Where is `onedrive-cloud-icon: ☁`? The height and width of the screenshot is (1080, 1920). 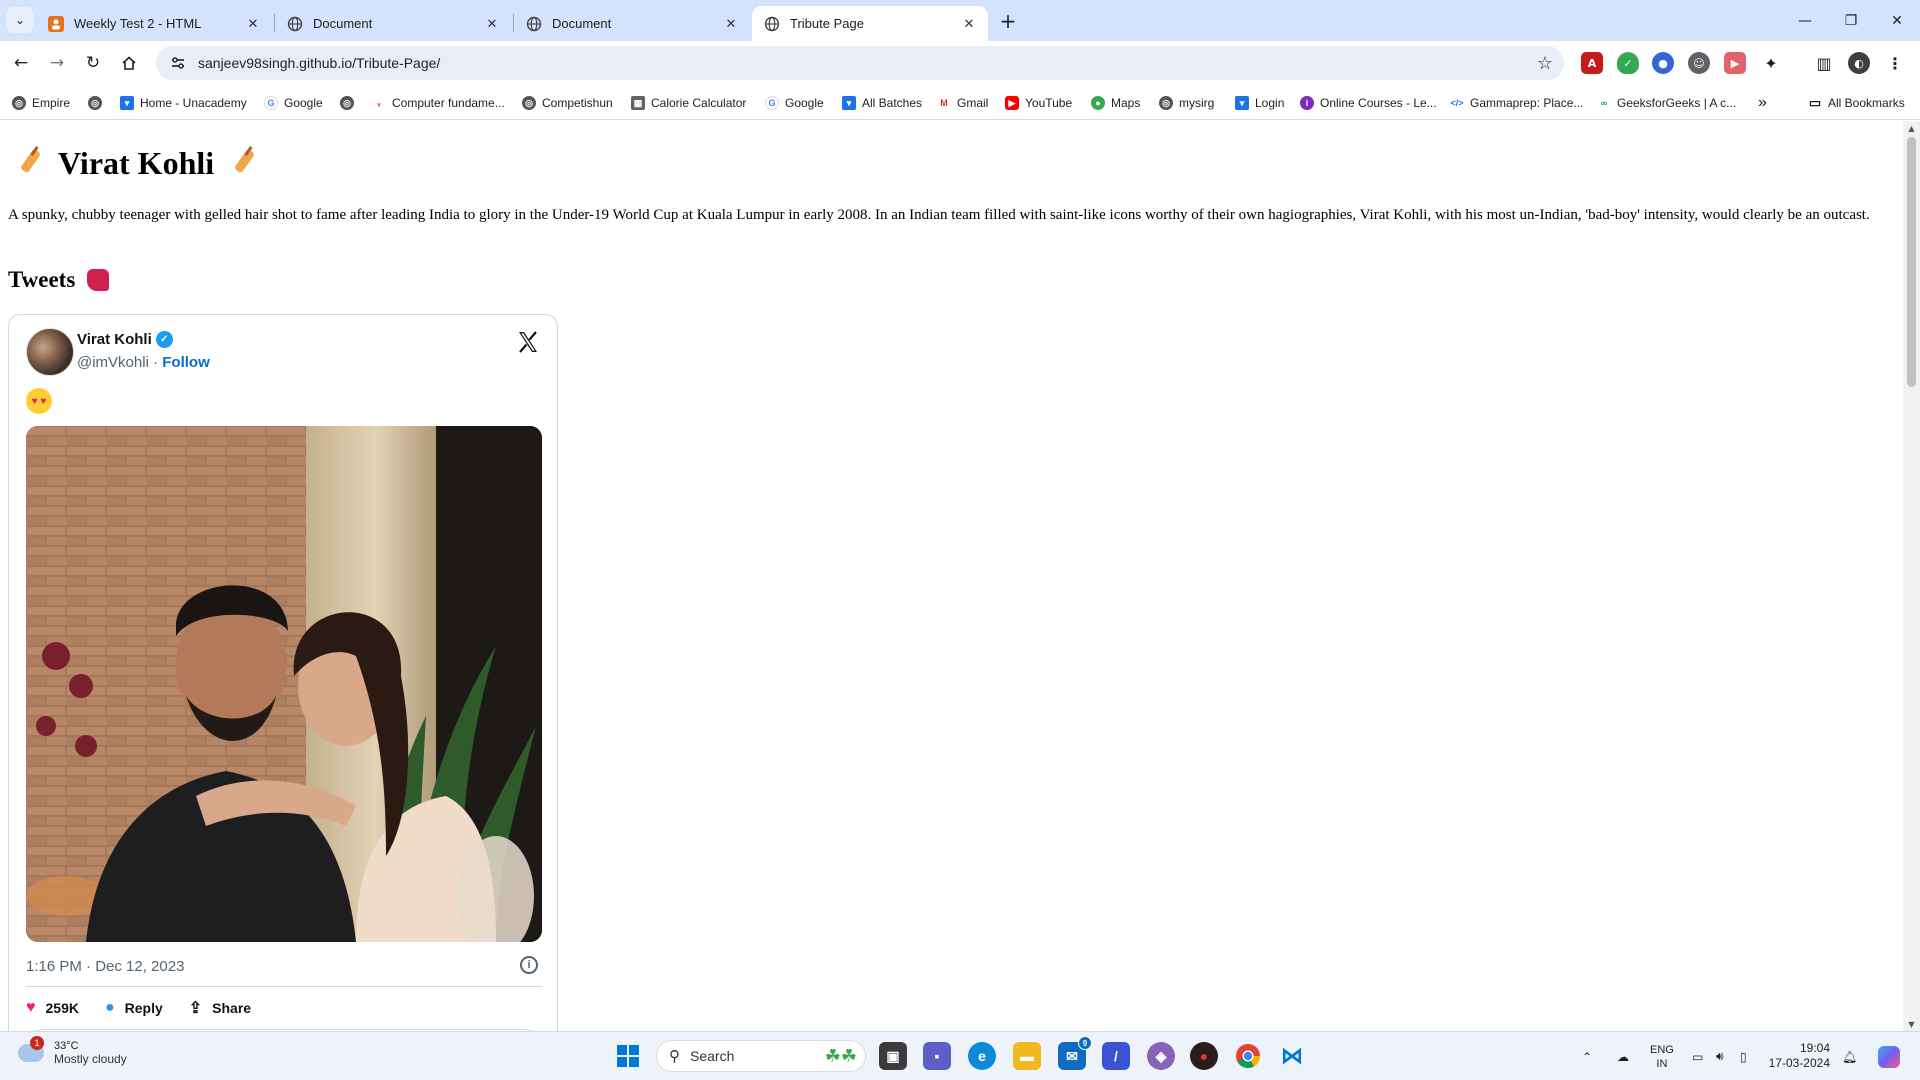 onedrive-cloud-icon: ☁ is located at coordinates (1623, 1056).